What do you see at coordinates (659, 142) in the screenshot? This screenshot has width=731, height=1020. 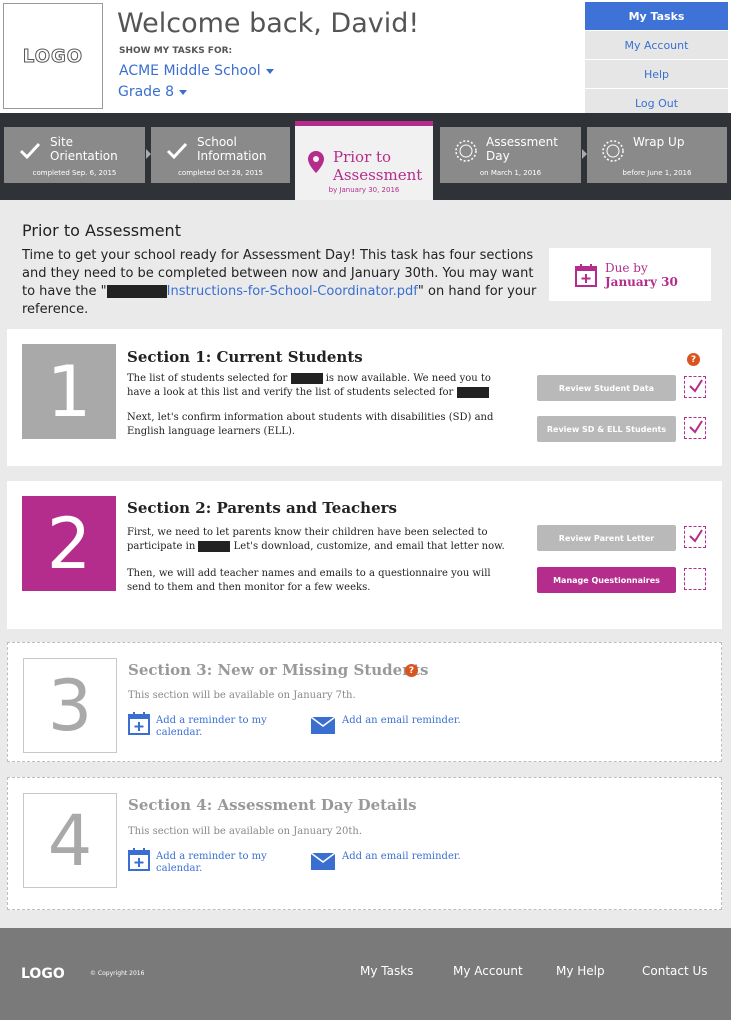 I see `step-title: Wrap Up` at bounding box center [659, 142].